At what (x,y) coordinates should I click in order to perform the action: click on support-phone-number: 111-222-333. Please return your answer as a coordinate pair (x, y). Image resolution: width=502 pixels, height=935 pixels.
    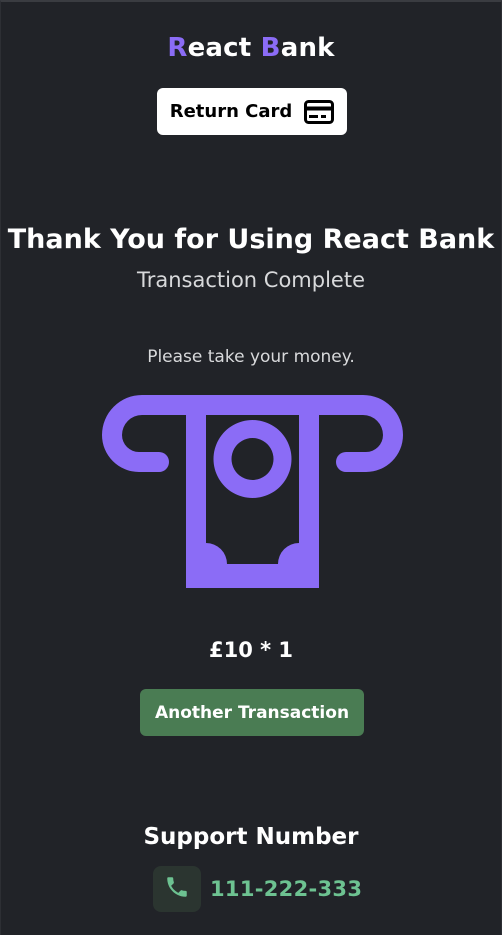
    Looking at the image, I should click on (286, 889).